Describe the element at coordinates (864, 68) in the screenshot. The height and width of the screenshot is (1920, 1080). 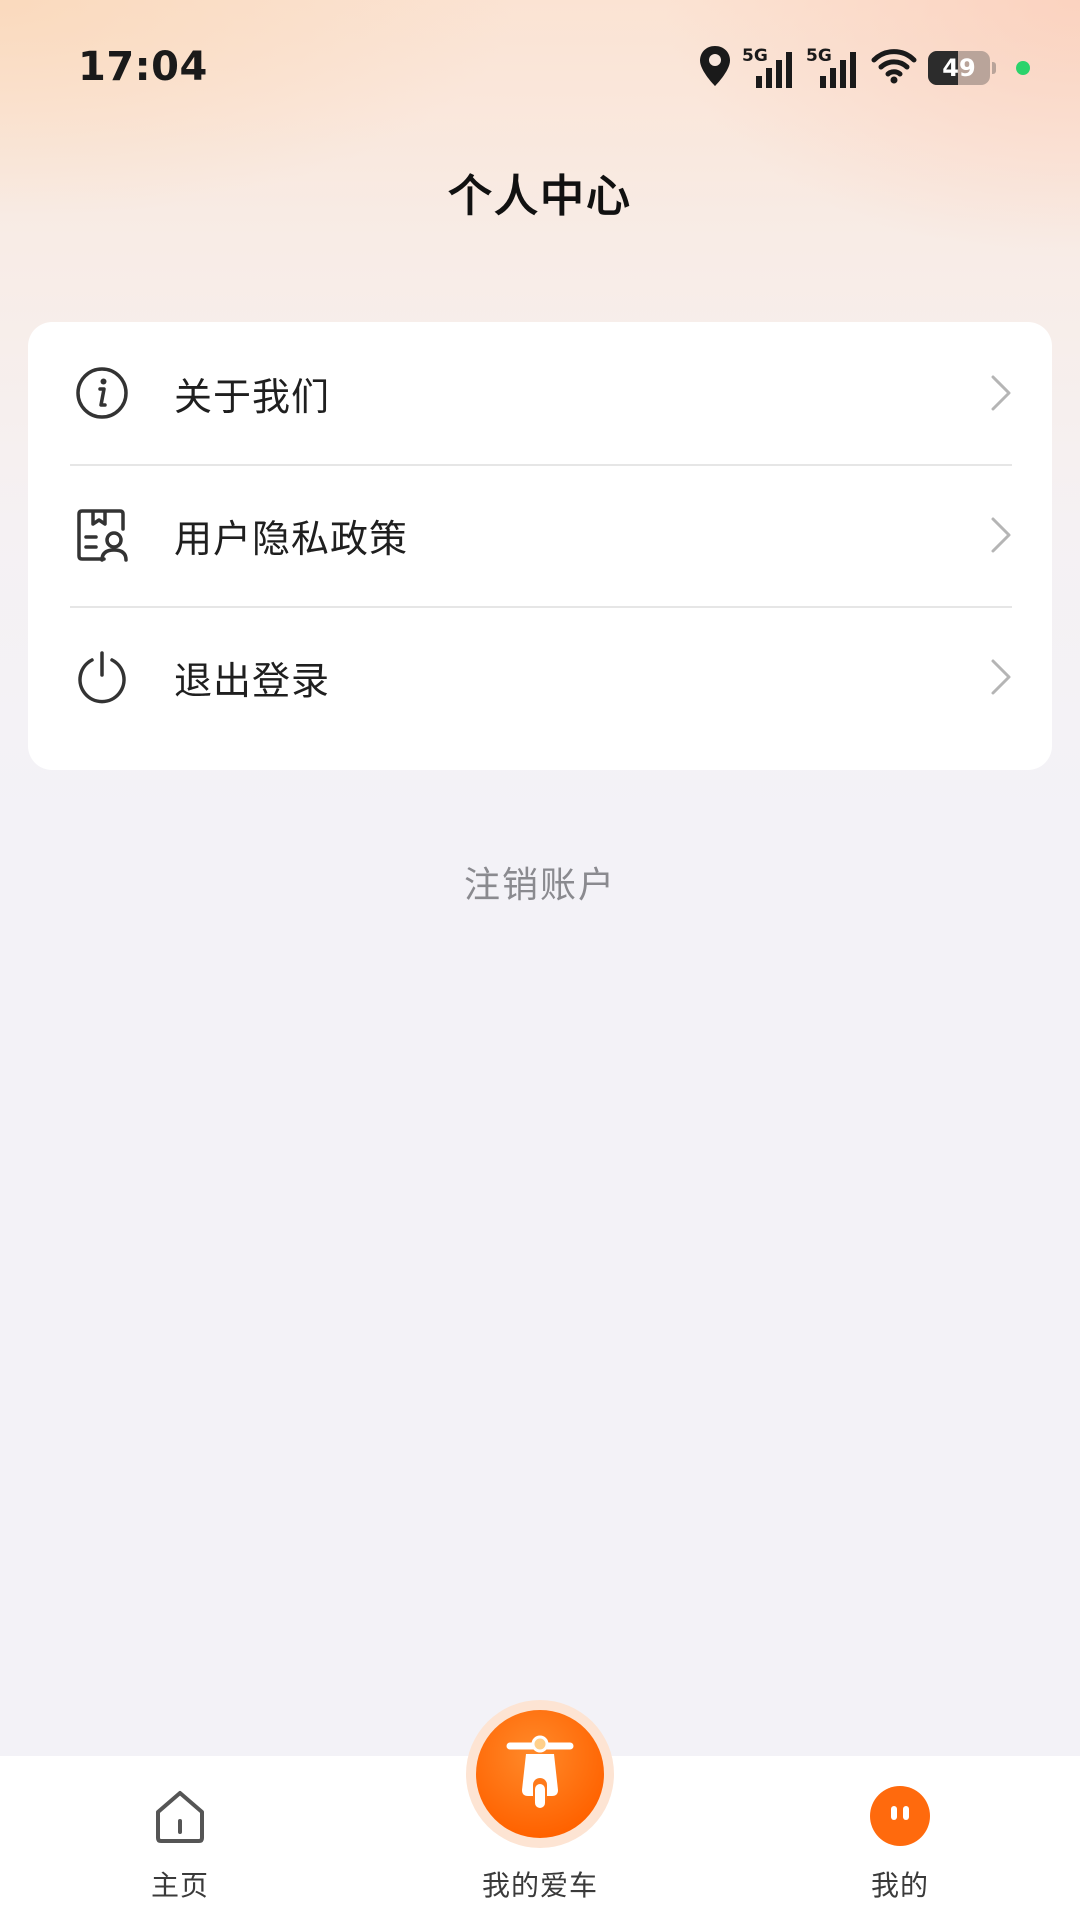
I see `status-icons: 5G 5G 49` at that location.